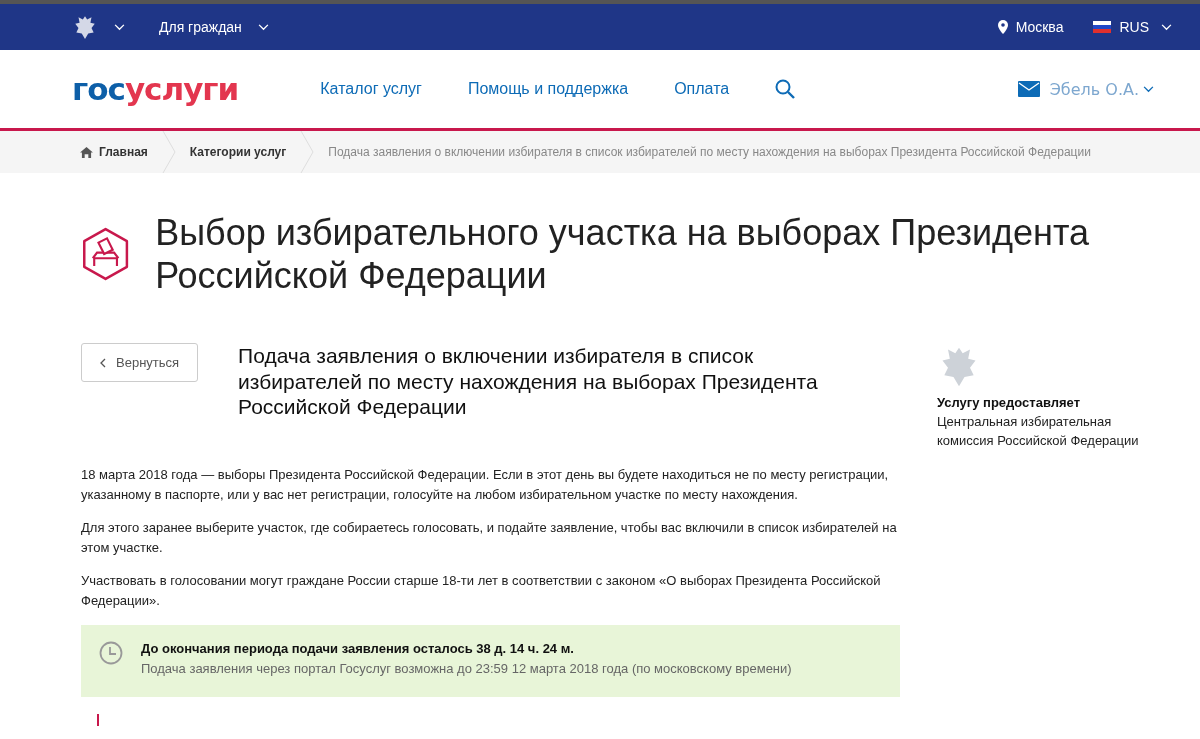  What do you see at coordinates (200, 27) in the screenshot?
I see `audience-menu: Для граждан` at bounding box center [200, 27].